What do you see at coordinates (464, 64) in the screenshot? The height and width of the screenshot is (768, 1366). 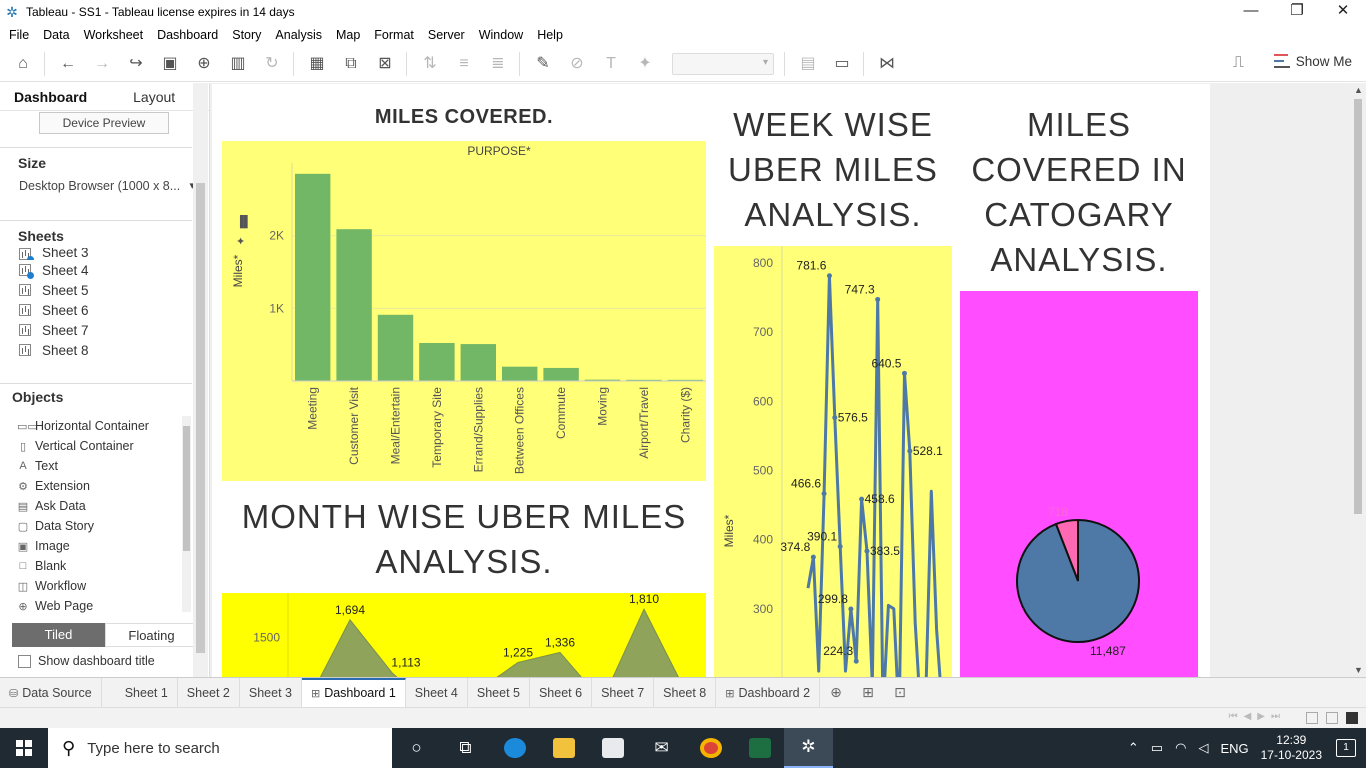 I see `sort-ascending-icon: ≡` at bounding box center [464, 64].